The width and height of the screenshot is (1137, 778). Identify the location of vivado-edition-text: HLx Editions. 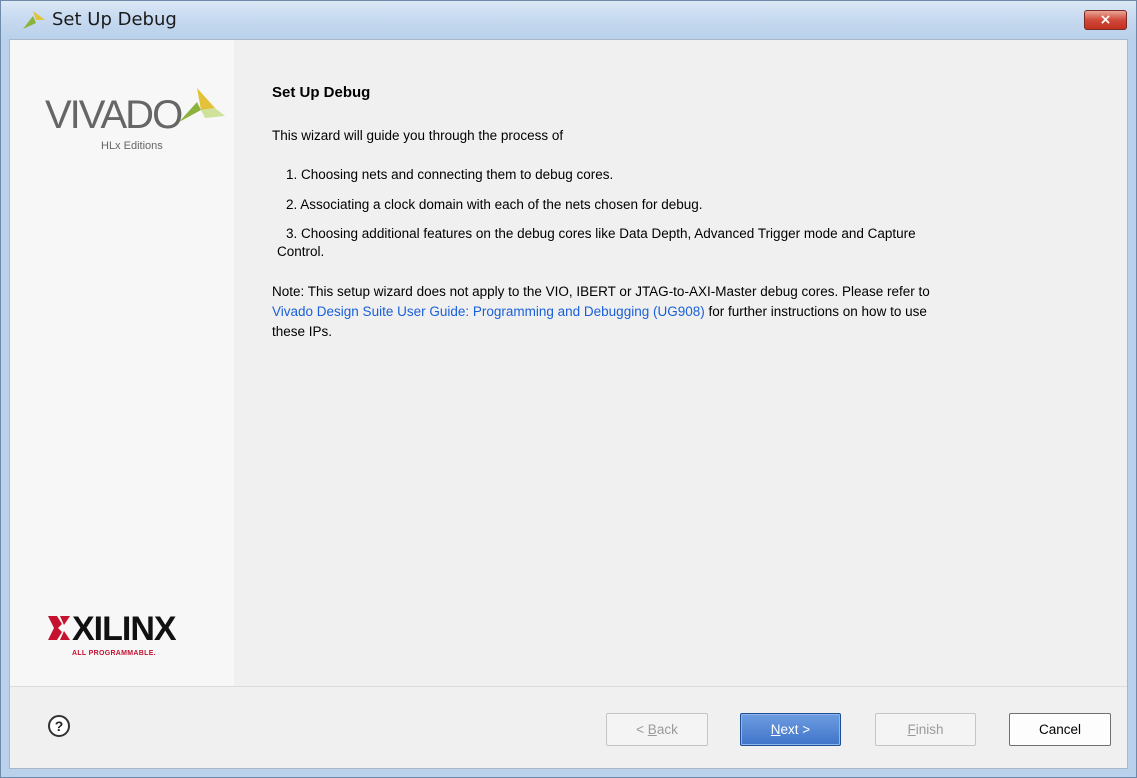
(132, 146).